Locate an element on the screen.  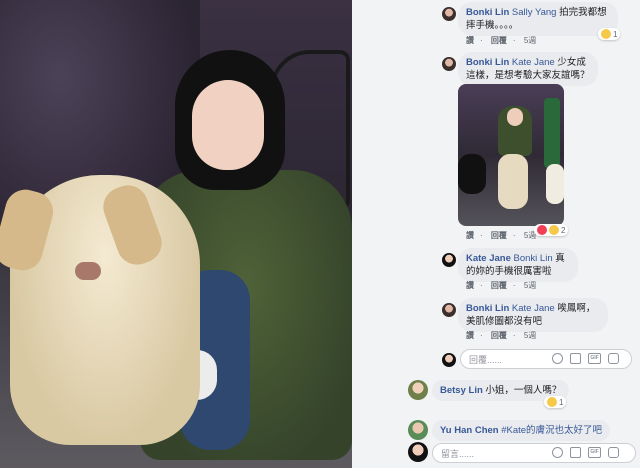
comment-photo is located at coordinates (511, 155).